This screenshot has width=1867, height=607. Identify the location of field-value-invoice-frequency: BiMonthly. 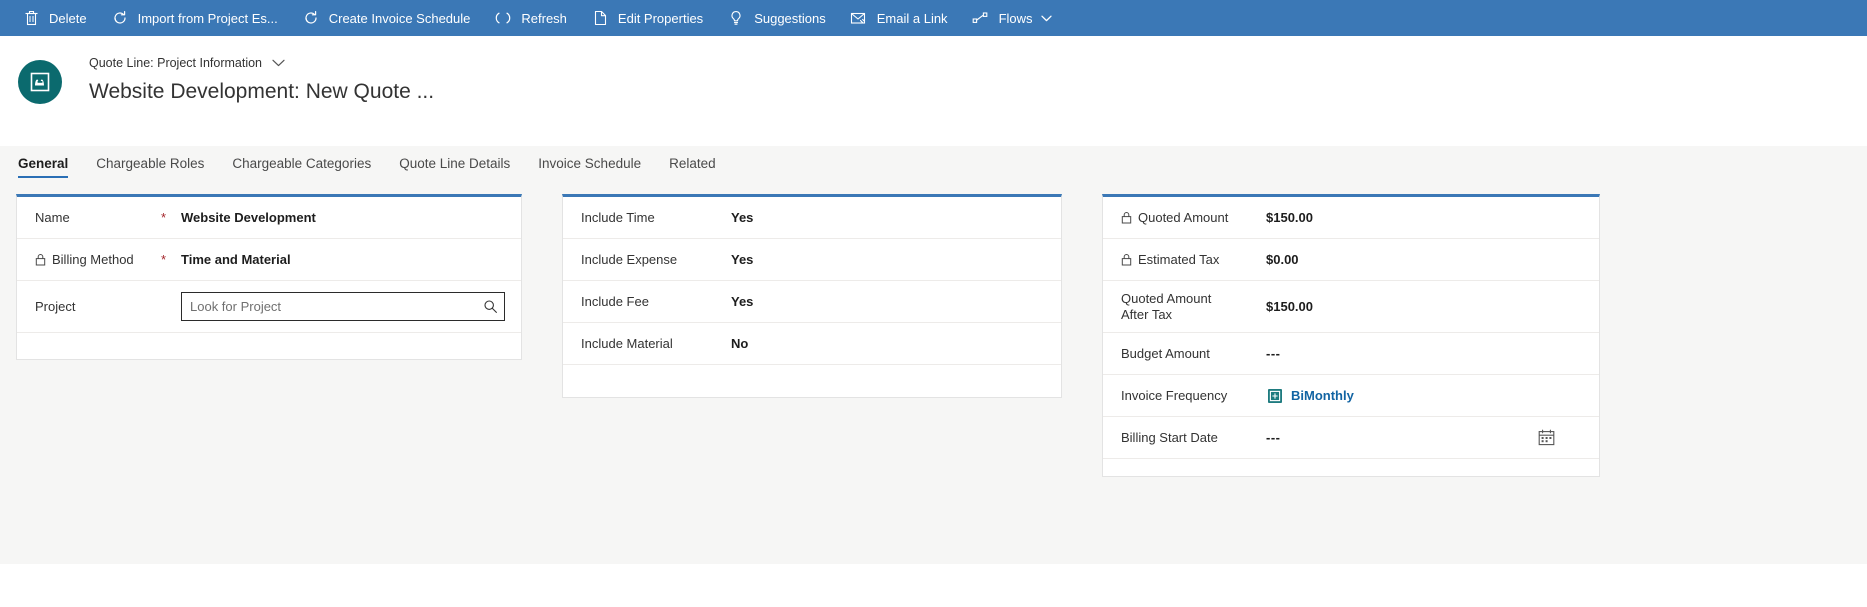
(1322, 395).